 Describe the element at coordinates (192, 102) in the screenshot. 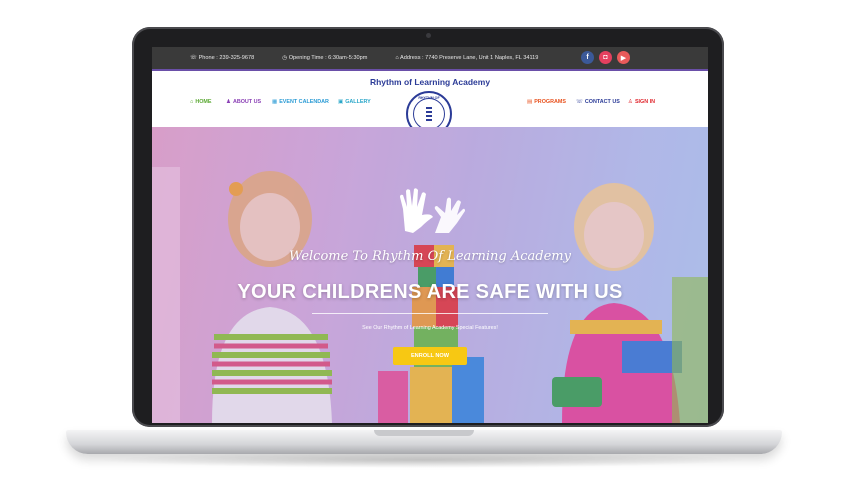

I see `home-icon: ⌂` at that location.